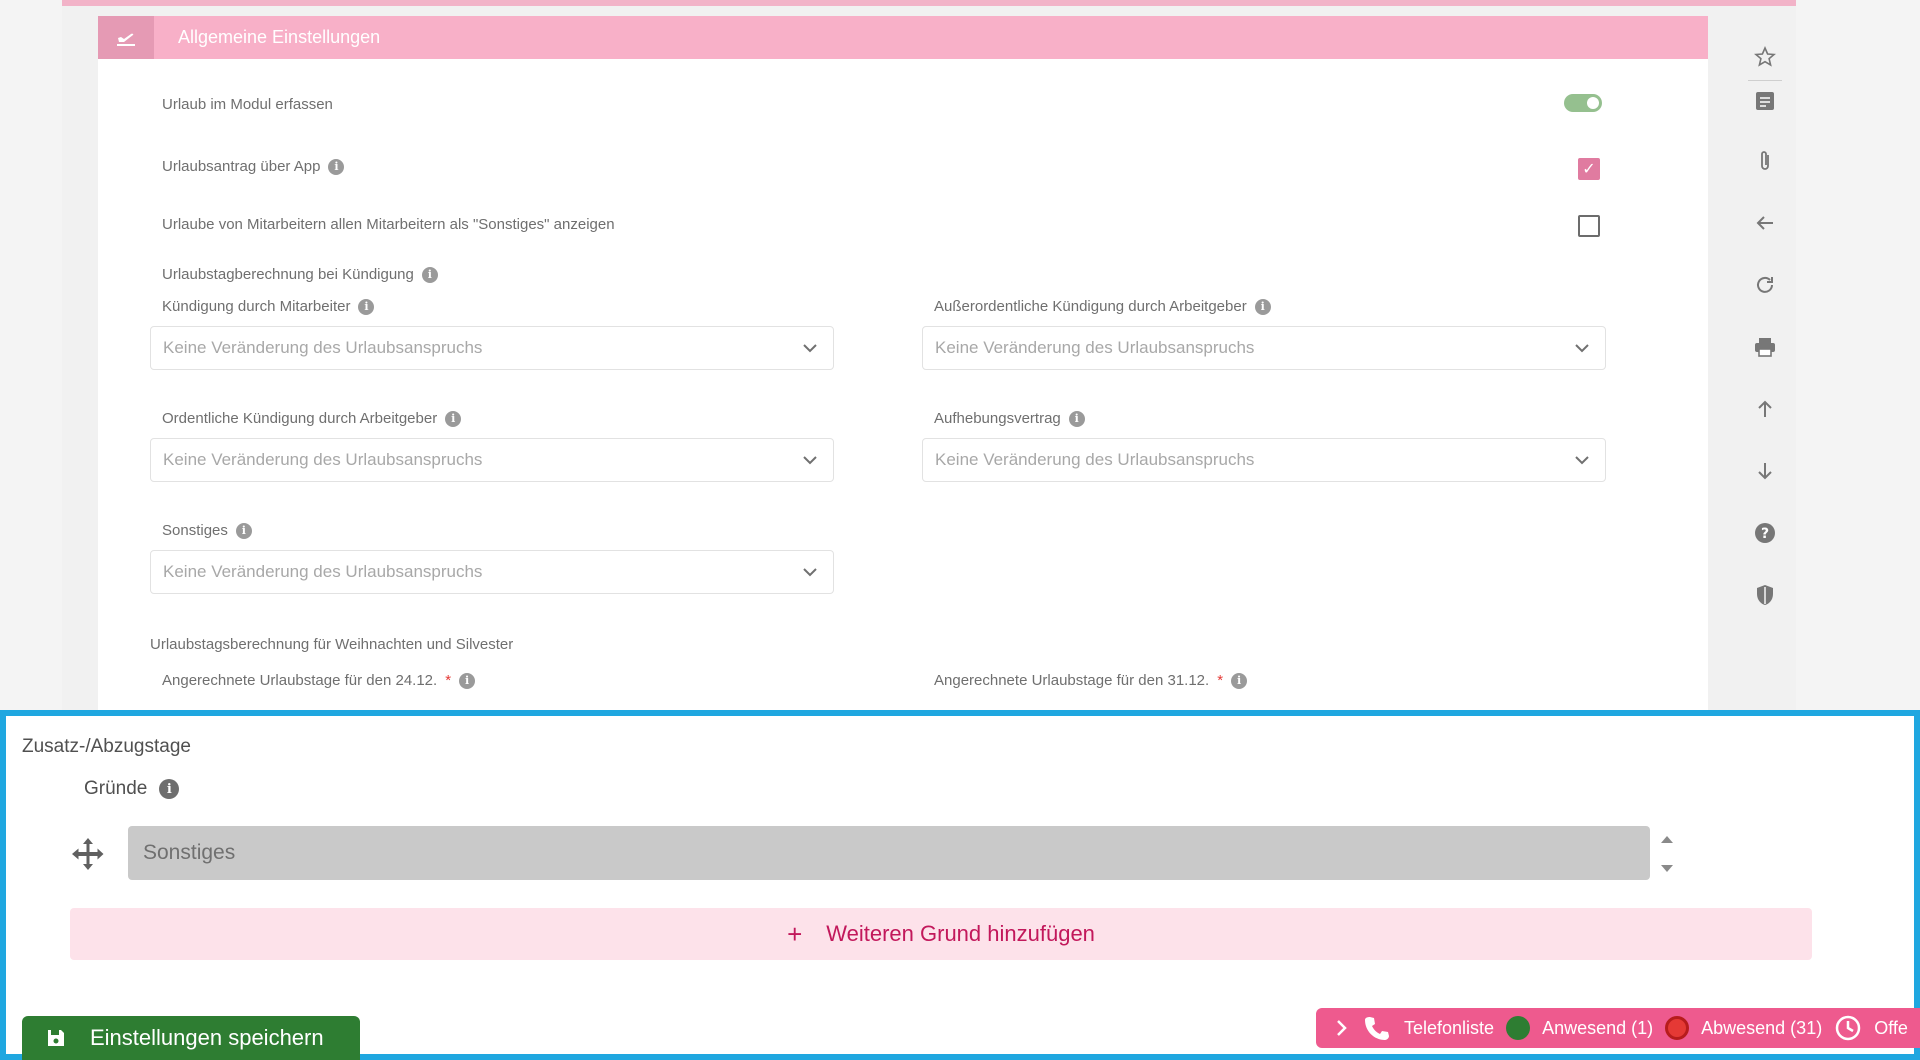 The height and width of the screenshot is (1060, 1920). What do you see at coordinates (300, 418) in the screenshot?
I see `ordinary-termination-text: Ordentliche Kündigung durch Arbeitgeber` at bounding box center [300, 418].